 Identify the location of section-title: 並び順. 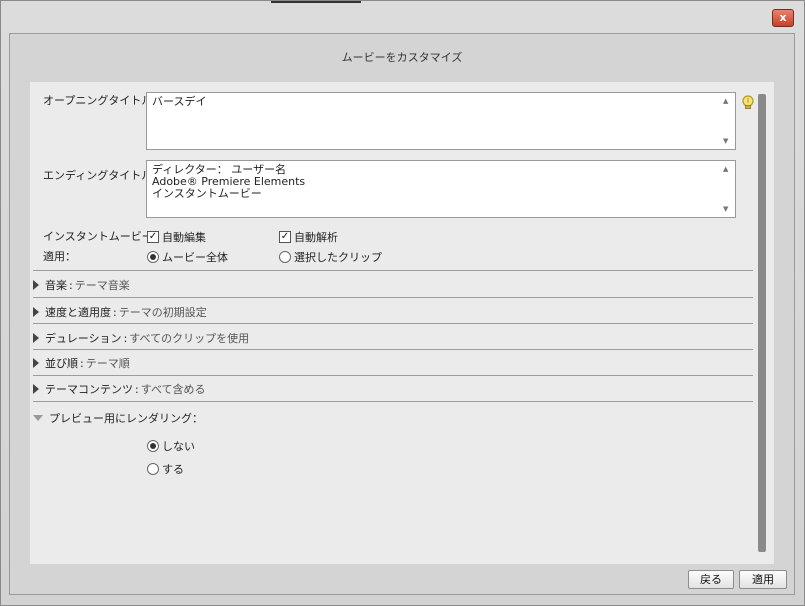
(61, 363).